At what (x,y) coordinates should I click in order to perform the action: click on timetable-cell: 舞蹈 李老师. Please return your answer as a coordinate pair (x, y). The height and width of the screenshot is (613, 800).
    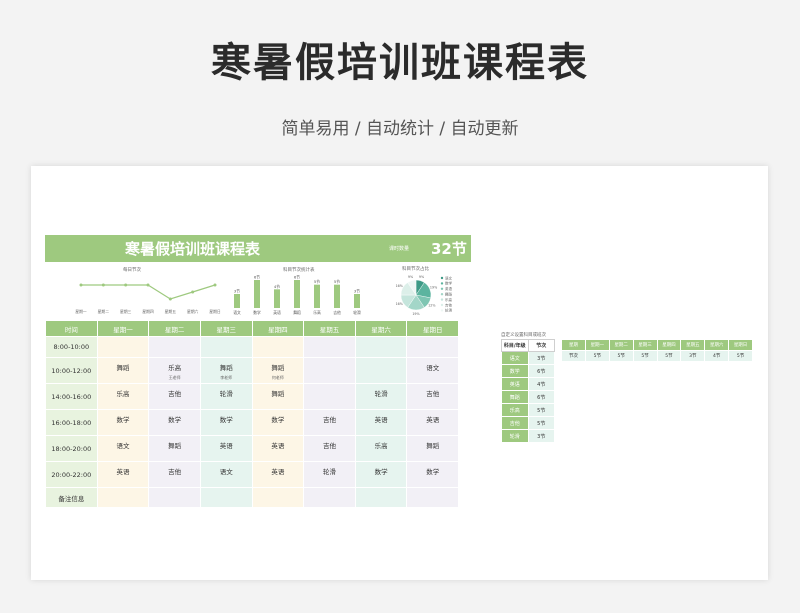
    Looking at the image, I should click on (226, 370).